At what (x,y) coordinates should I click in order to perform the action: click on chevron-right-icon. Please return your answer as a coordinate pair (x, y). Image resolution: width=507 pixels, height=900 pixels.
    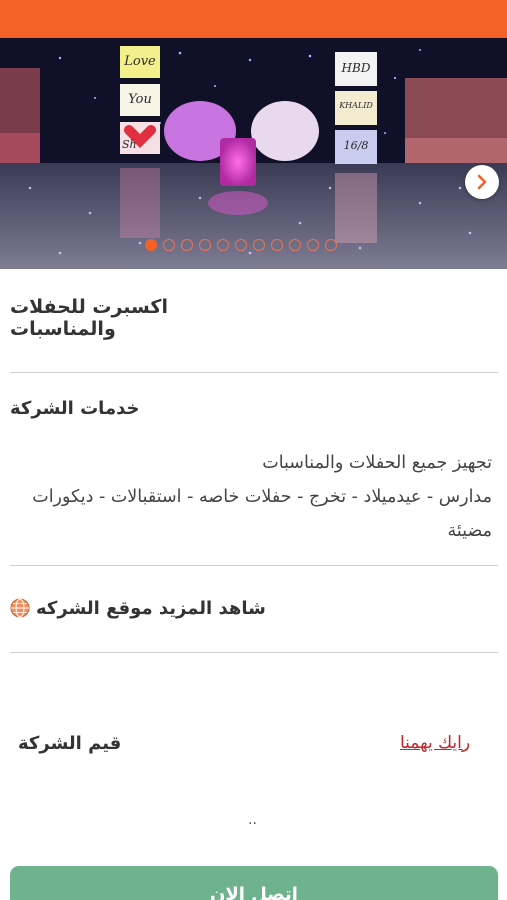
    Looking at the image, I should click on (482, 182).